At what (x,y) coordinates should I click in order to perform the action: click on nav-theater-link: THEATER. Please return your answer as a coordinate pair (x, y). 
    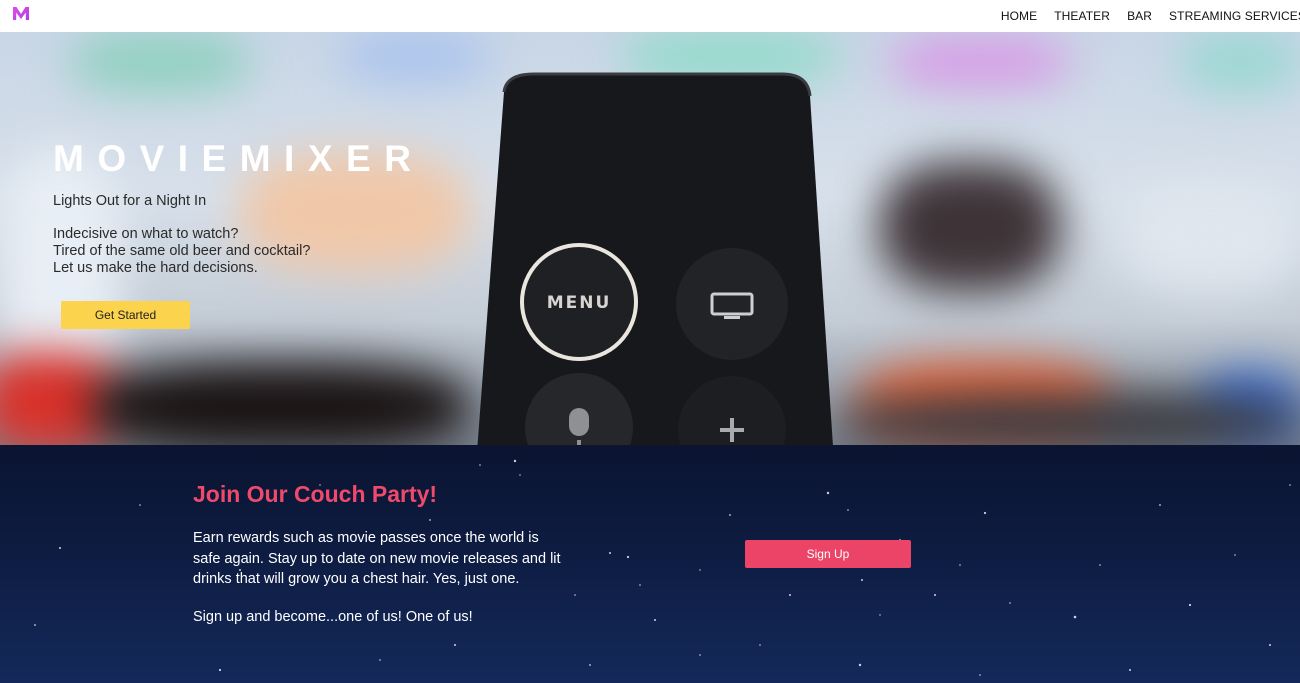
    Looking at the image, I should click on (1082, 16).